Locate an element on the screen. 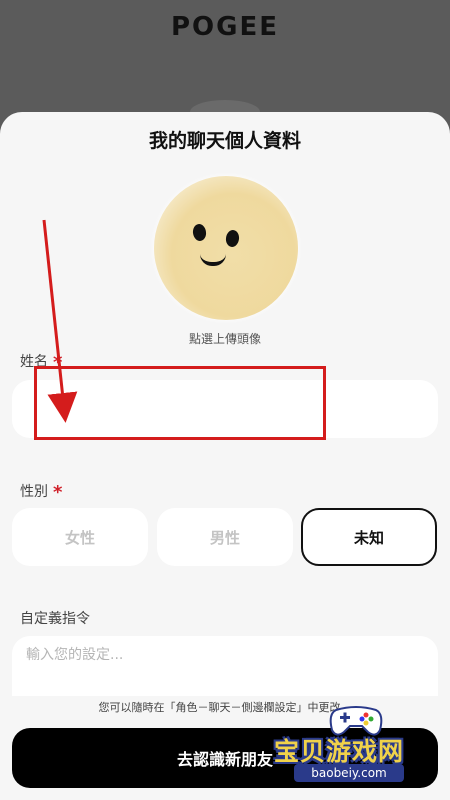 This screenshot has height=800, width=450. gender-option-female: 女性 is located at coordinates (80, 537).